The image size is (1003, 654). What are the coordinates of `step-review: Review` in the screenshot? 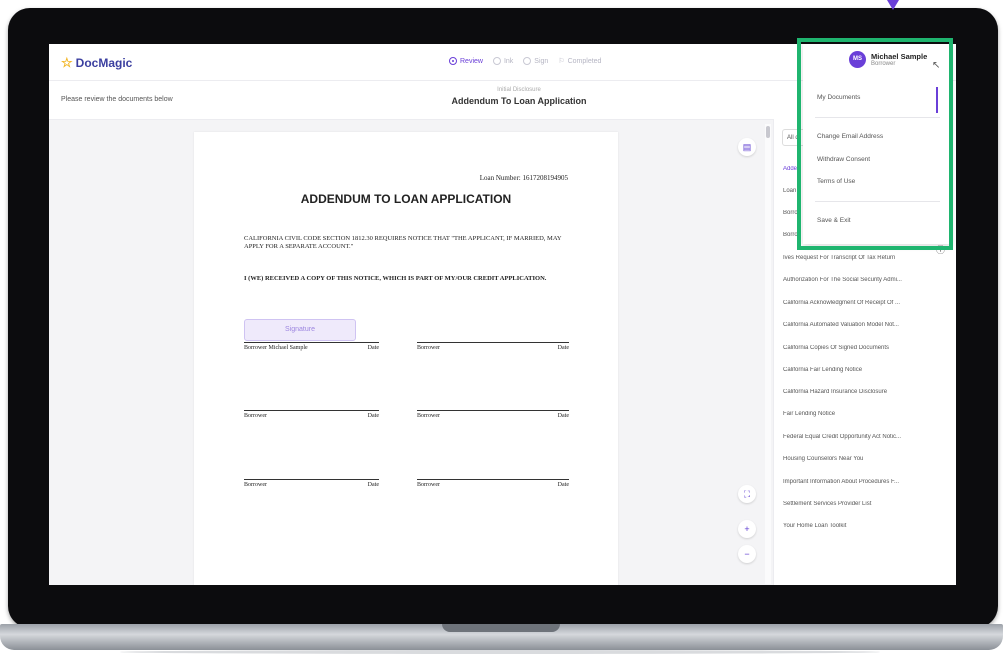 It's located at (466, 61).